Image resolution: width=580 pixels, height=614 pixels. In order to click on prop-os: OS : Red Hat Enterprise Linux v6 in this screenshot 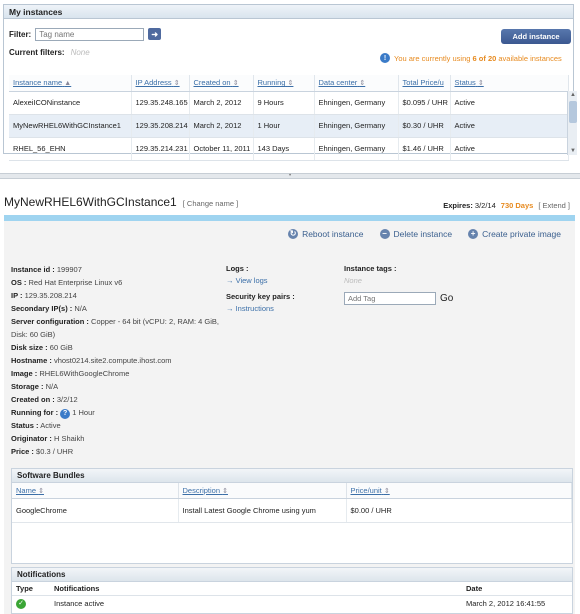, I will do `click(67, 282)`.